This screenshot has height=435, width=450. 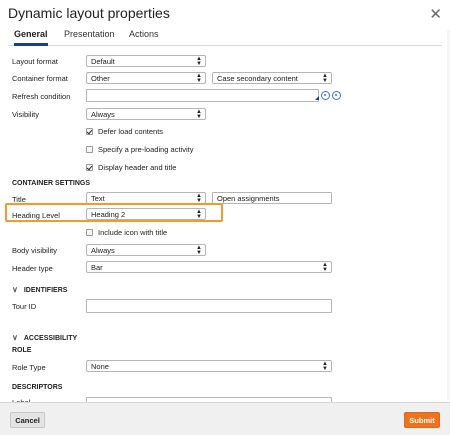 I want to click on preloading-activity-label: Specify a pre-loading activity, so click(x=146, y=149).